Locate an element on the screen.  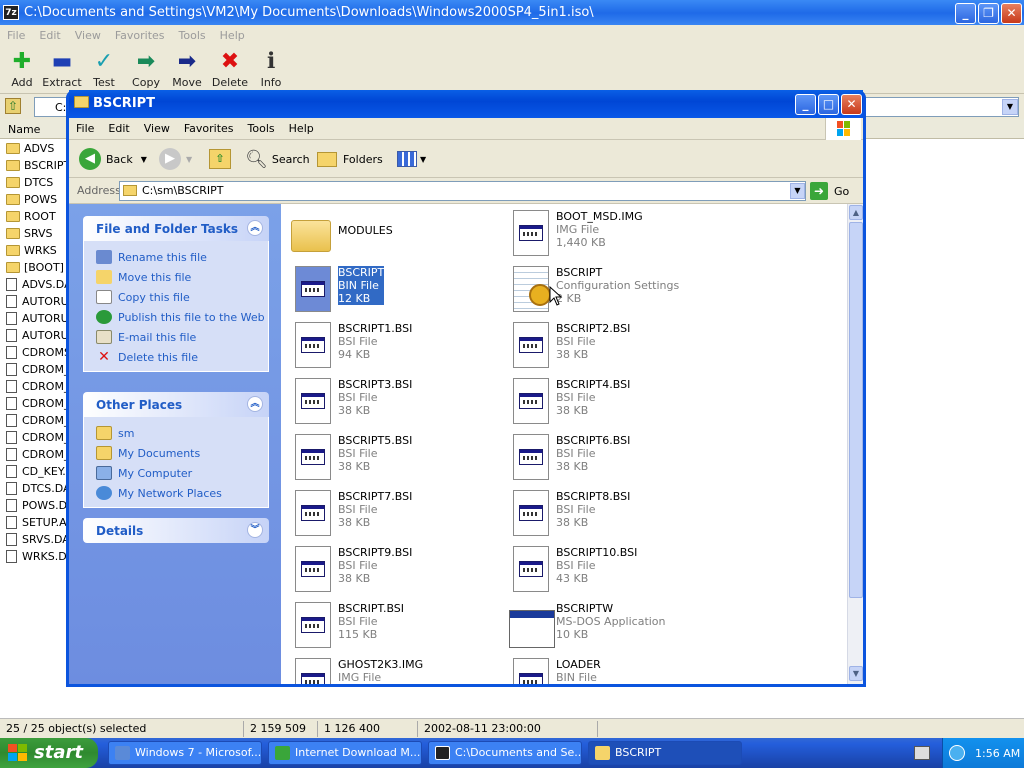
copy-file-link: Copy this file is located at coordinates (182, 297).